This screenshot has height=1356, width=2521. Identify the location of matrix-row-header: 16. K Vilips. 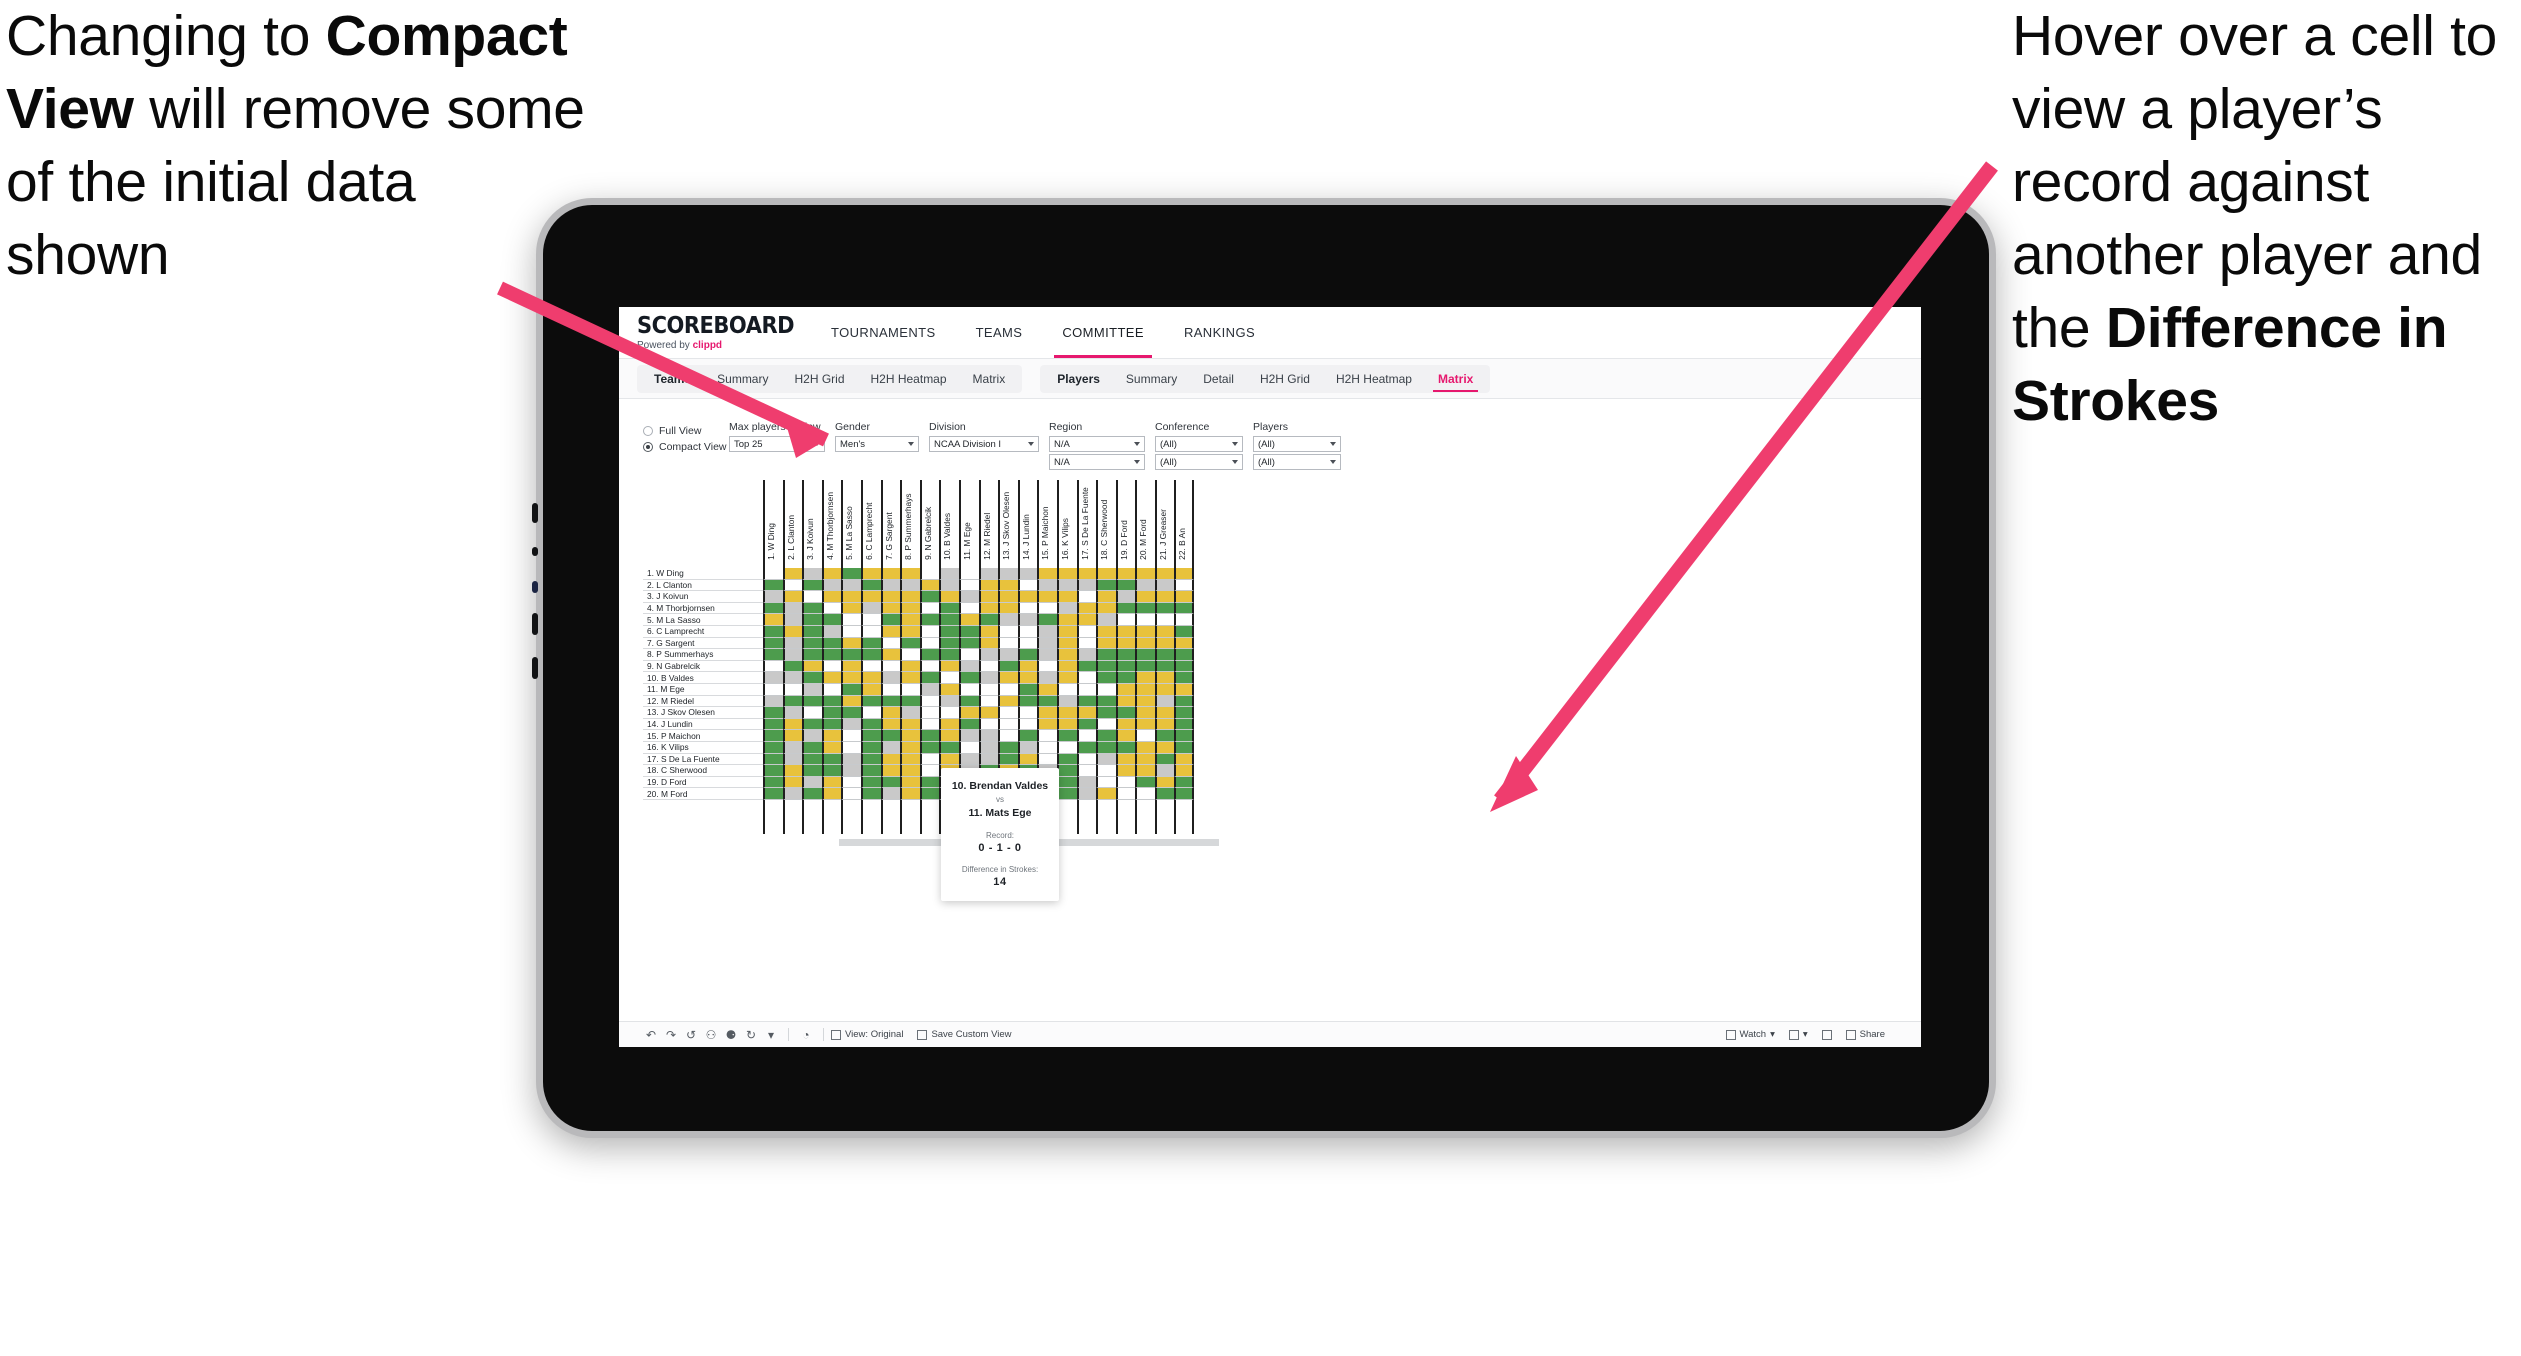
(703, 748).